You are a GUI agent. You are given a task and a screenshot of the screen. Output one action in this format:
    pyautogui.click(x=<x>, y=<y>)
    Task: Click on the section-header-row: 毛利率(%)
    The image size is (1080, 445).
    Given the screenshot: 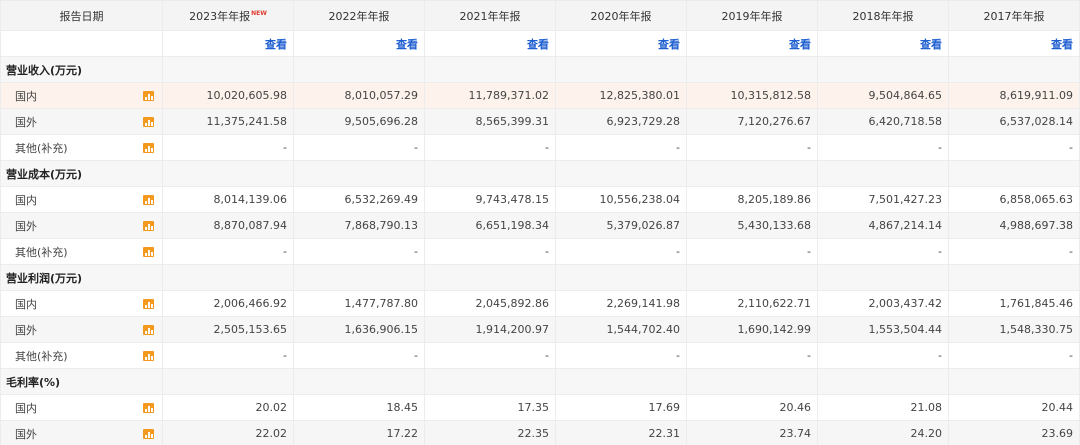 What is the action you would take?
    pyautogui.click(x=540, y=381)
    